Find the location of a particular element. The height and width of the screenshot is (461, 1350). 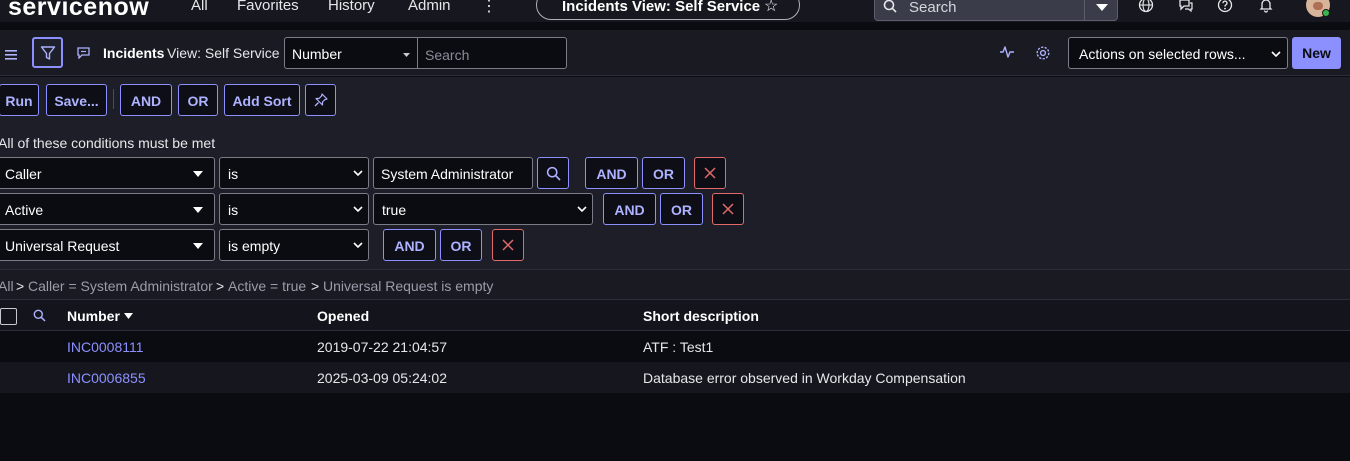

condition-value-text: true is located at coordinates (394, 210).